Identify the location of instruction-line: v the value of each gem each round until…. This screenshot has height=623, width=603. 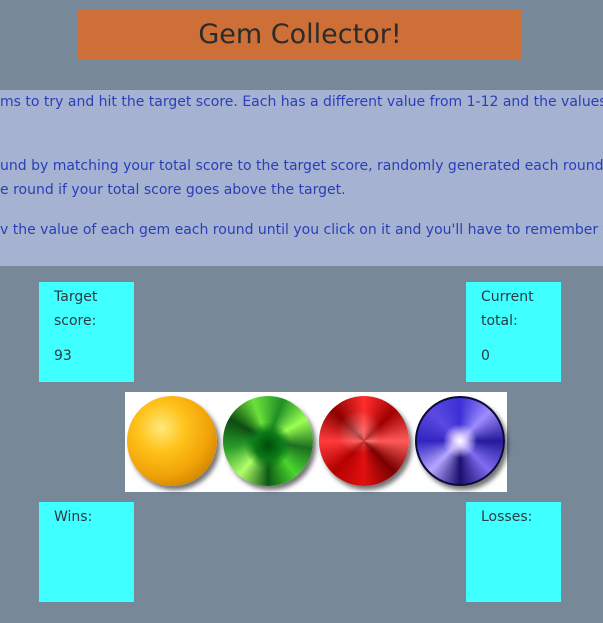
(301, 230).